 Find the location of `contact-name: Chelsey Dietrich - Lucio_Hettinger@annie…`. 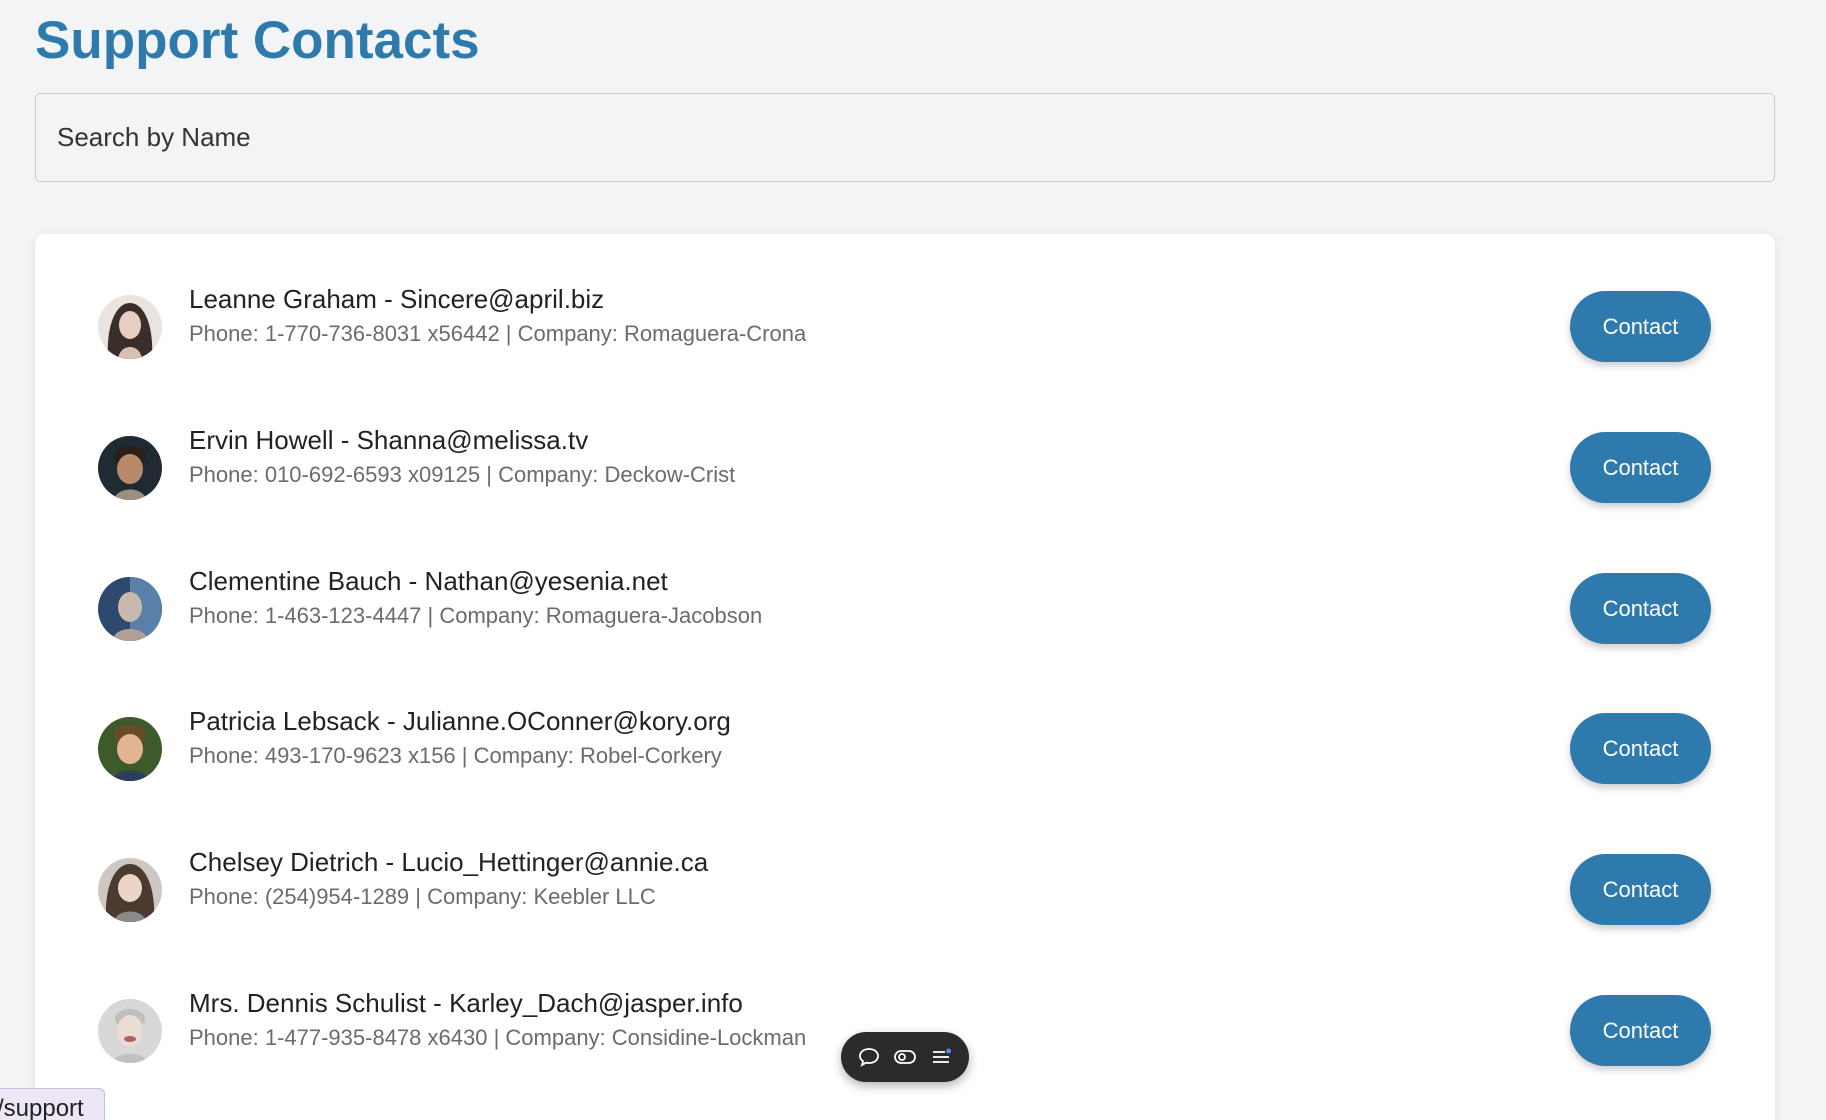

contact-name: Chelsey Dietrich - Lucio_Hettinger@annie… is located at coordinates (449, 862).